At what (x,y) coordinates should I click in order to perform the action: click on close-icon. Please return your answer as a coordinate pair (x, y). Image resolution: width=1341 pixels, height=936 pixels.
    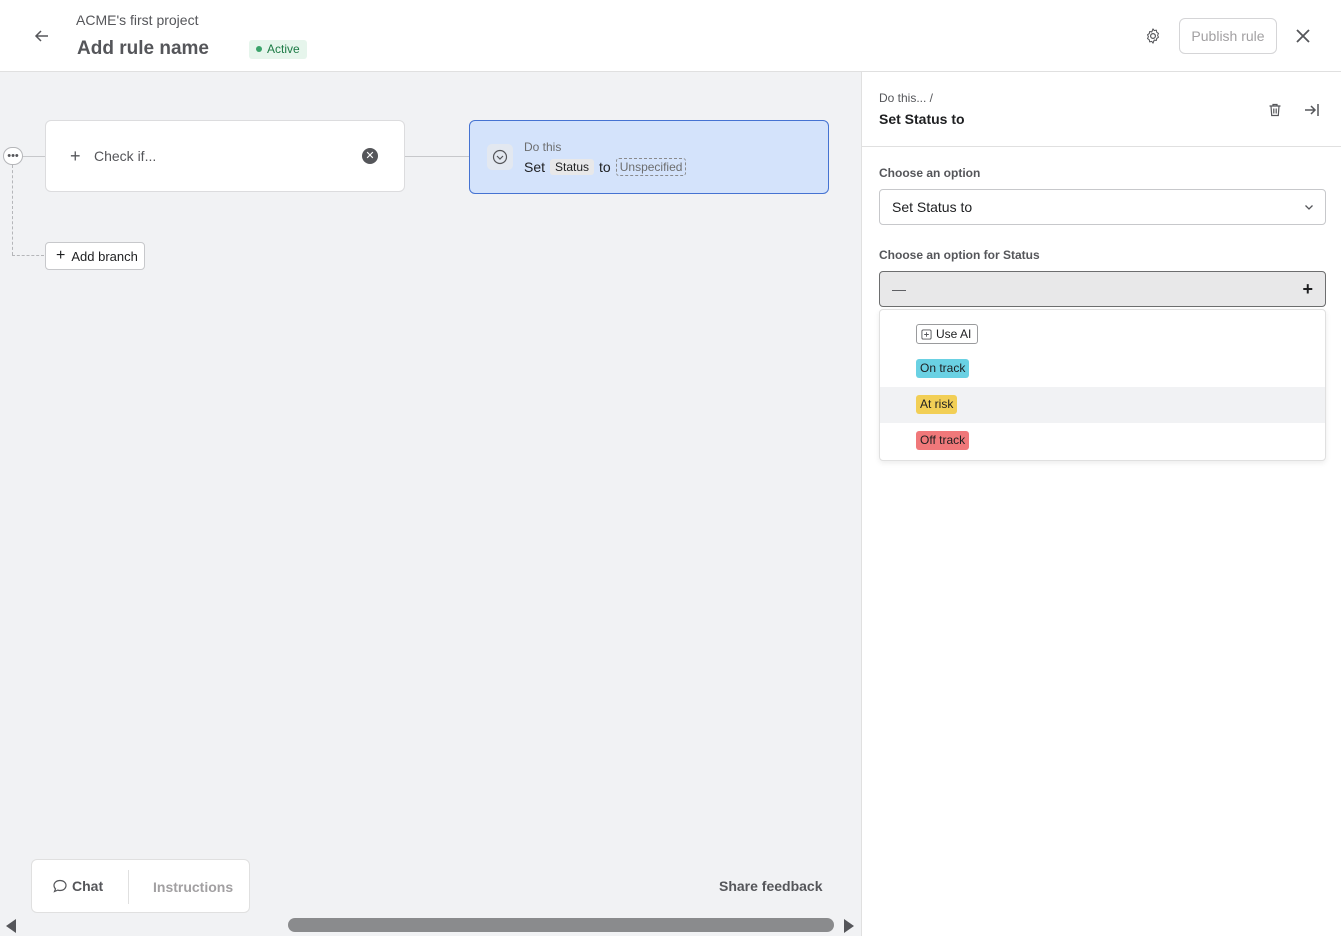
    Looking at the image, I should click on (1303, 36).